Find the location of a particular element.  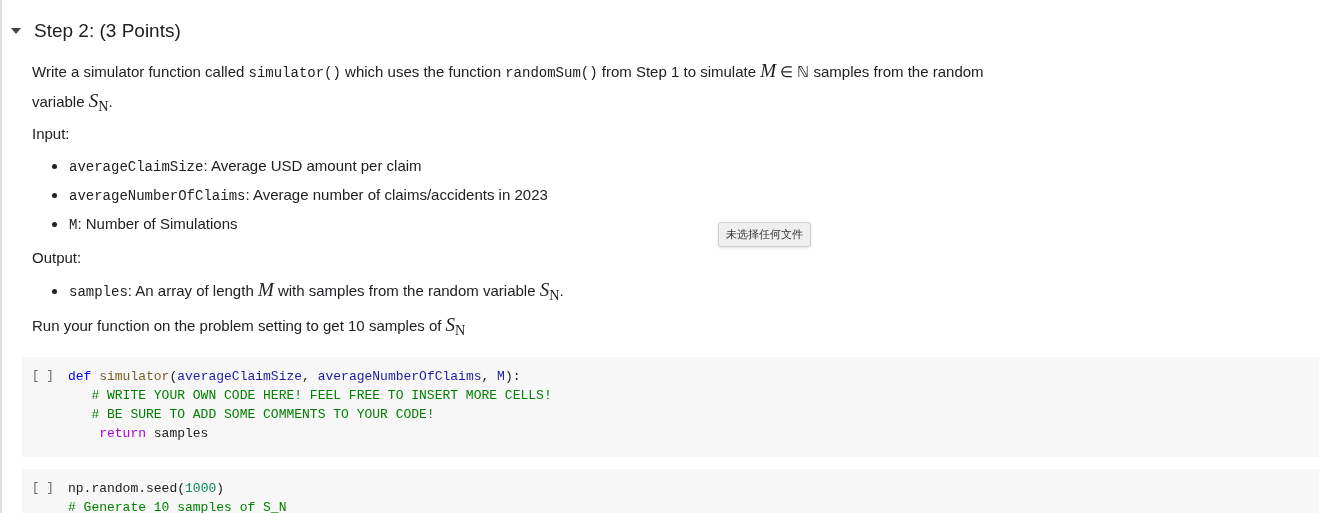

list-item-text: M: Number of Simulations is located at coordinates (153, 224).